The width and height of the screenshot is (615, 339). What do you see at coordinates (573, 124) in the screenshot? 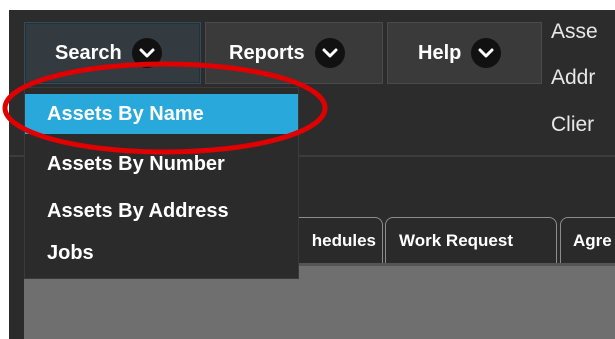
I see `side-label-client: Clier` at bounding box center [573, 124].